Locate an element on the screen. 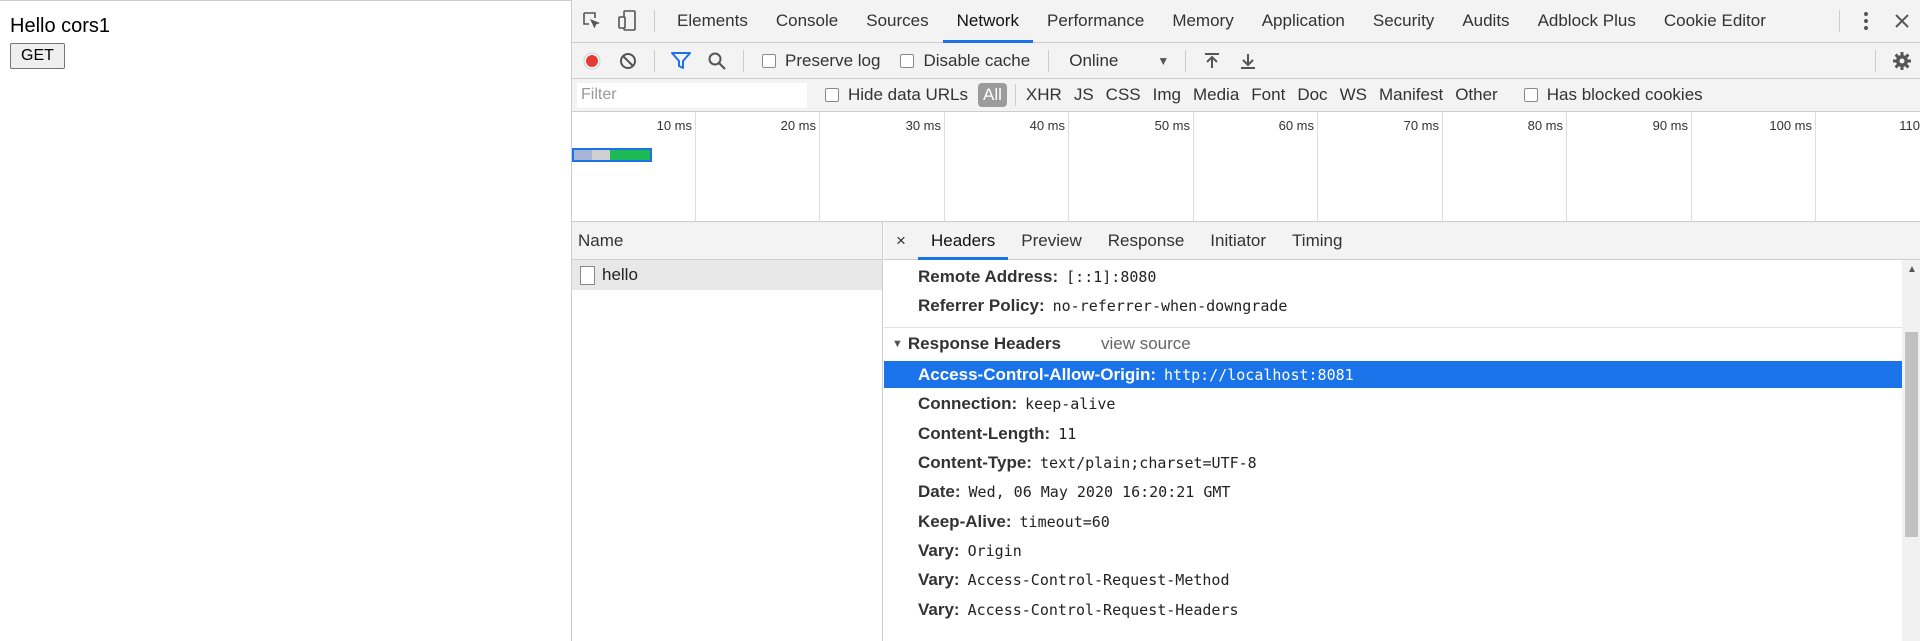  header-key: Connection: is located at coordinates (968, 403).